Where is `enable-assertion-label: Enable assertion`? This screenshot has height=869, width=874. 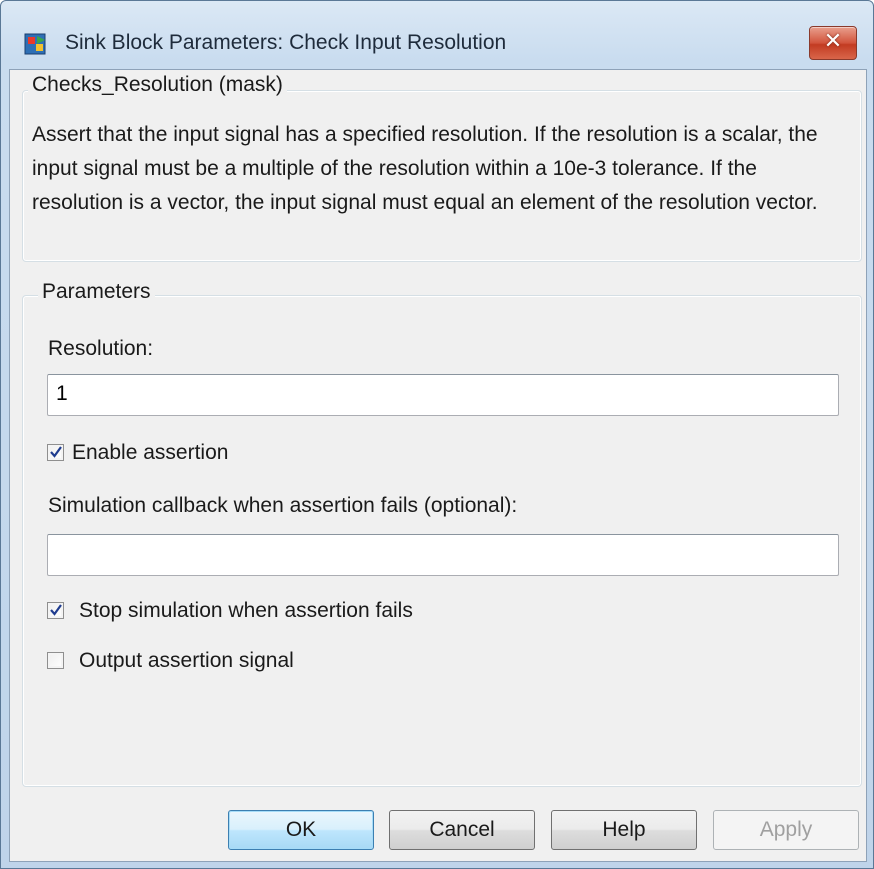
enable-assertion-label: Enable assertion is located at coordinates (150, 453).